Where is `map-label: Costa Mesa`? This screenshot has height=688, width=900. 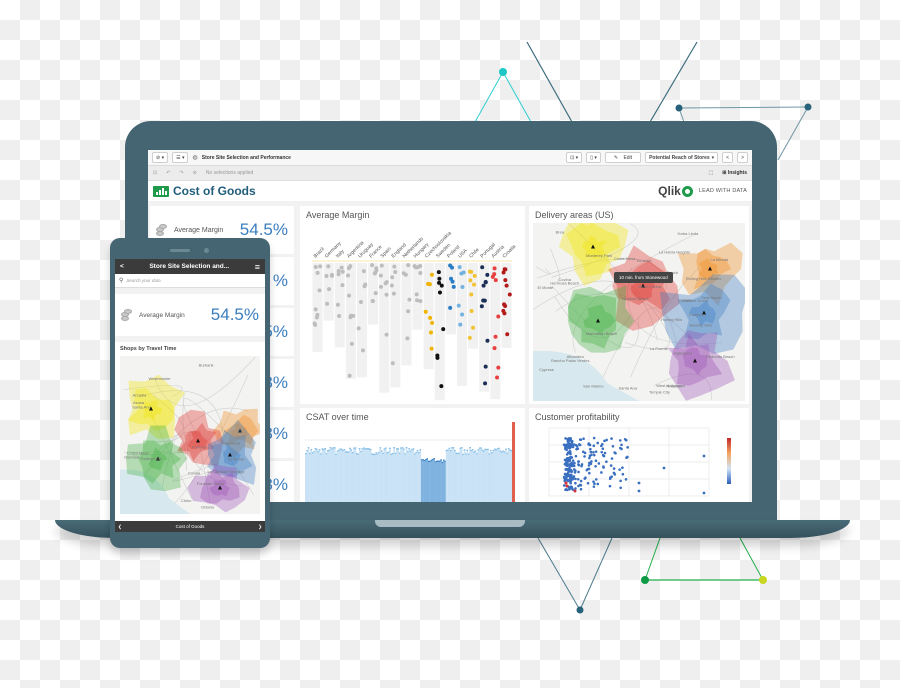
map-label: Costa Mesa is located at coordinates (625, 258).